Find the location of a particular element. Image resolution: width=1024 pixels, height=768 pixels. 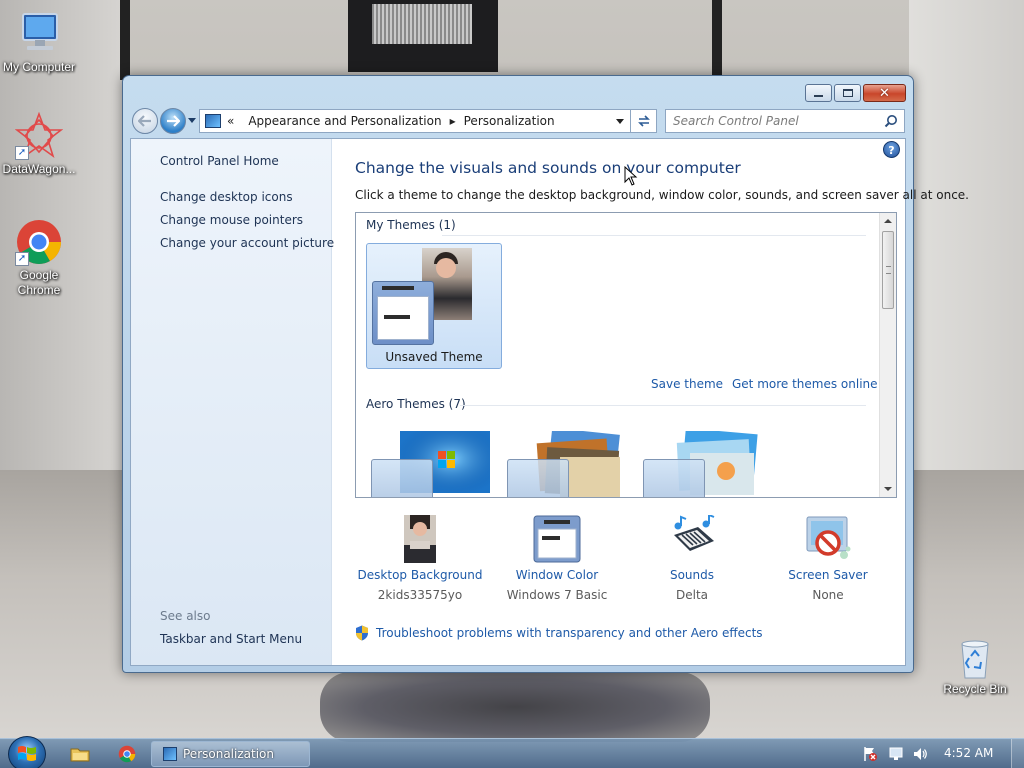

desktop-icon-google-chrome: ➚ Google Chrome is located at coordinates (39, 258).